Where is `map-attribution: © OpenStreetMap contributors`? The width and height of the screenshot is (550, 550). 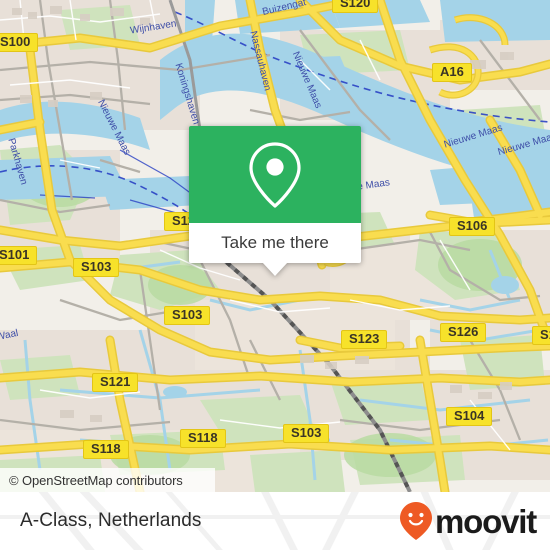
map-attribution: © OpenStreetMap contributors is located at coordinates (107, 480).